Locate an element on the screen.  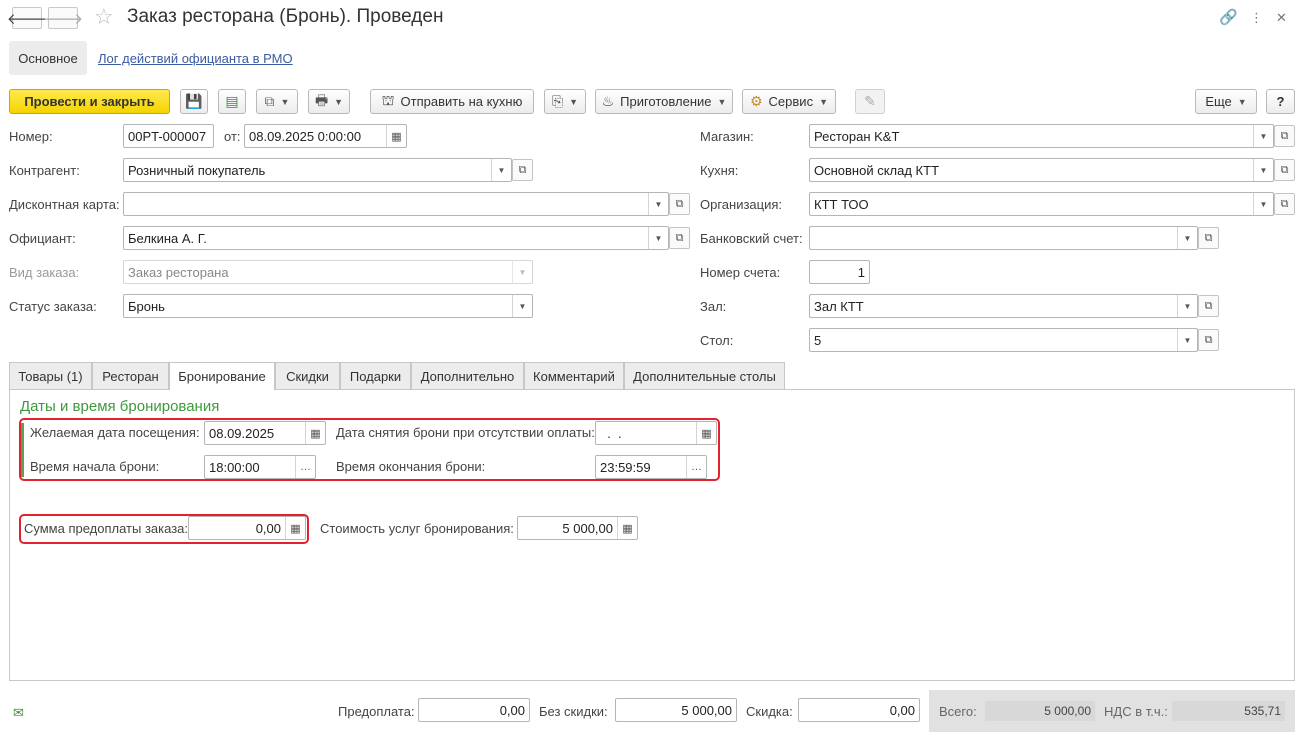
back-button: 🡐 is located at coordinates (27, 18).